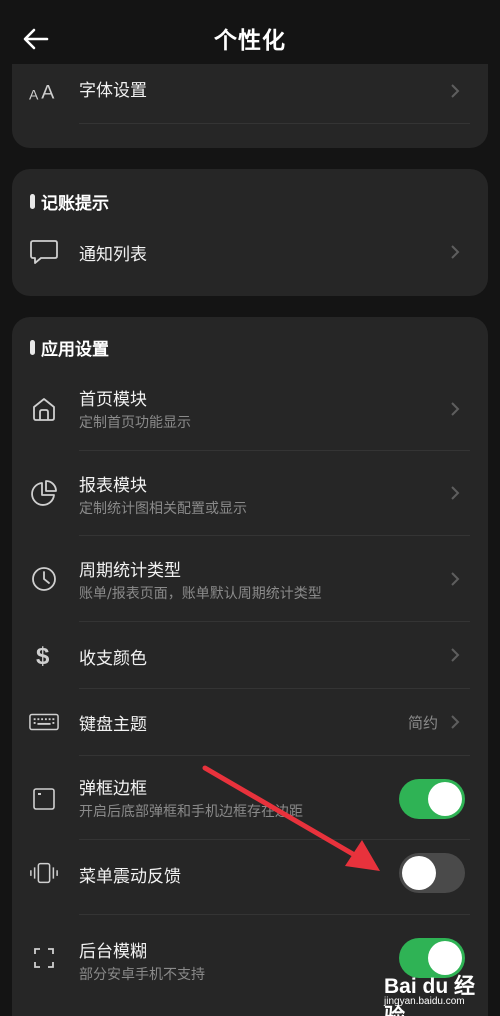  I want to click on keyboard-theme-value: 简约, so click(422, 723).